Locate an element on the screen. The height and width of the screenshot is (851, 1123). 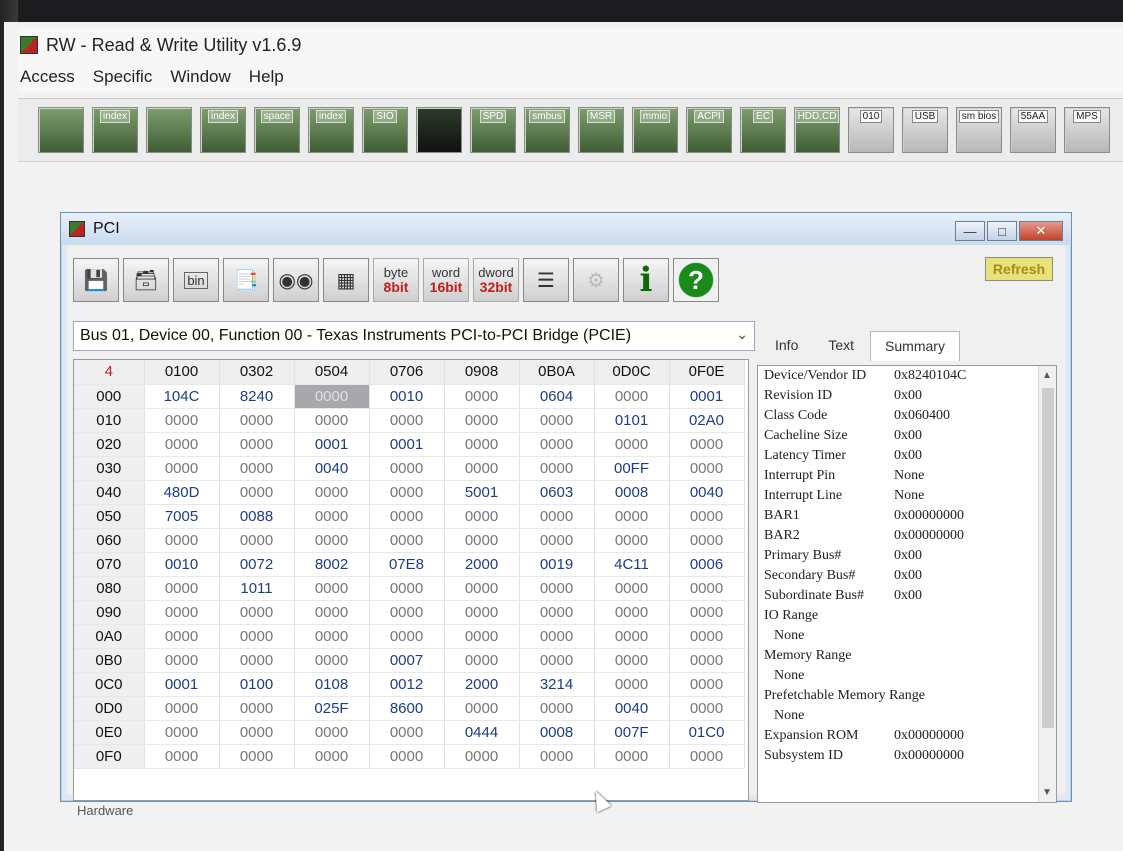
register-cell: 7005 is located at coordinates (182, 516).